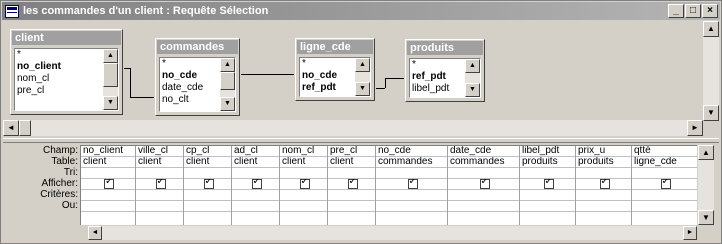  I want to click on cell-champ: qtté, so click(664, 151).